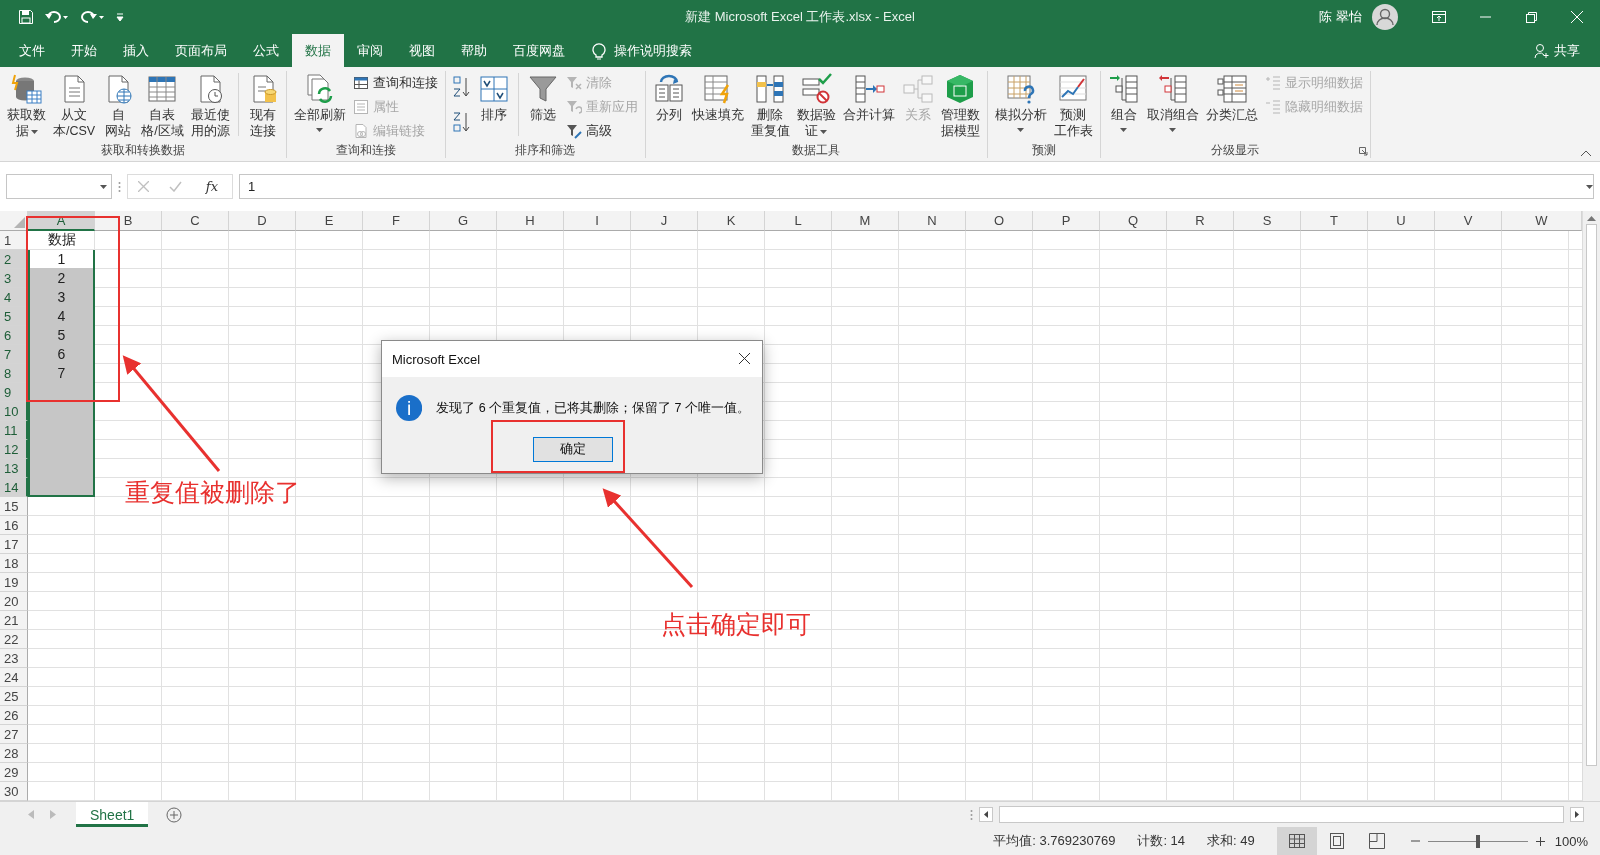 The image size is (1600, 855). I want to click on column-header: S, so click(1267, 221).